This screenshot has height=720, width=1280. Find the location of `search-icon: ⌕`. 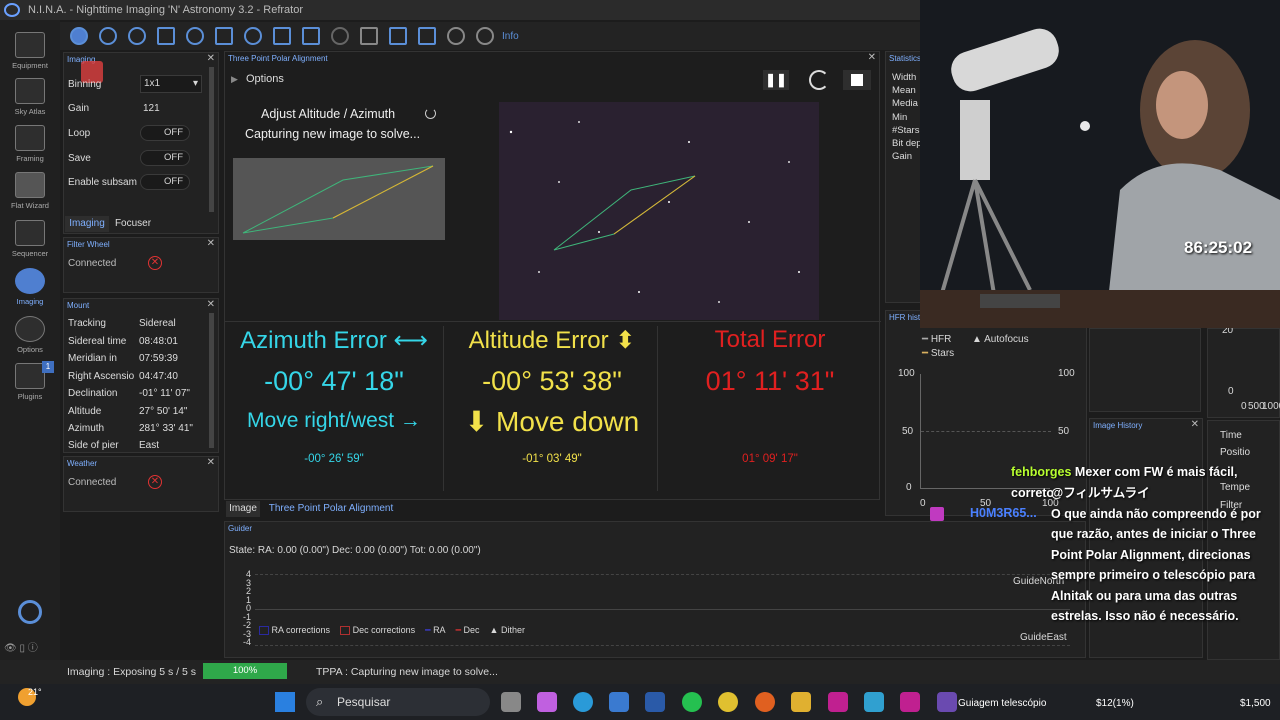

search-icon: ⌕ is located at coordinates (320, 701).